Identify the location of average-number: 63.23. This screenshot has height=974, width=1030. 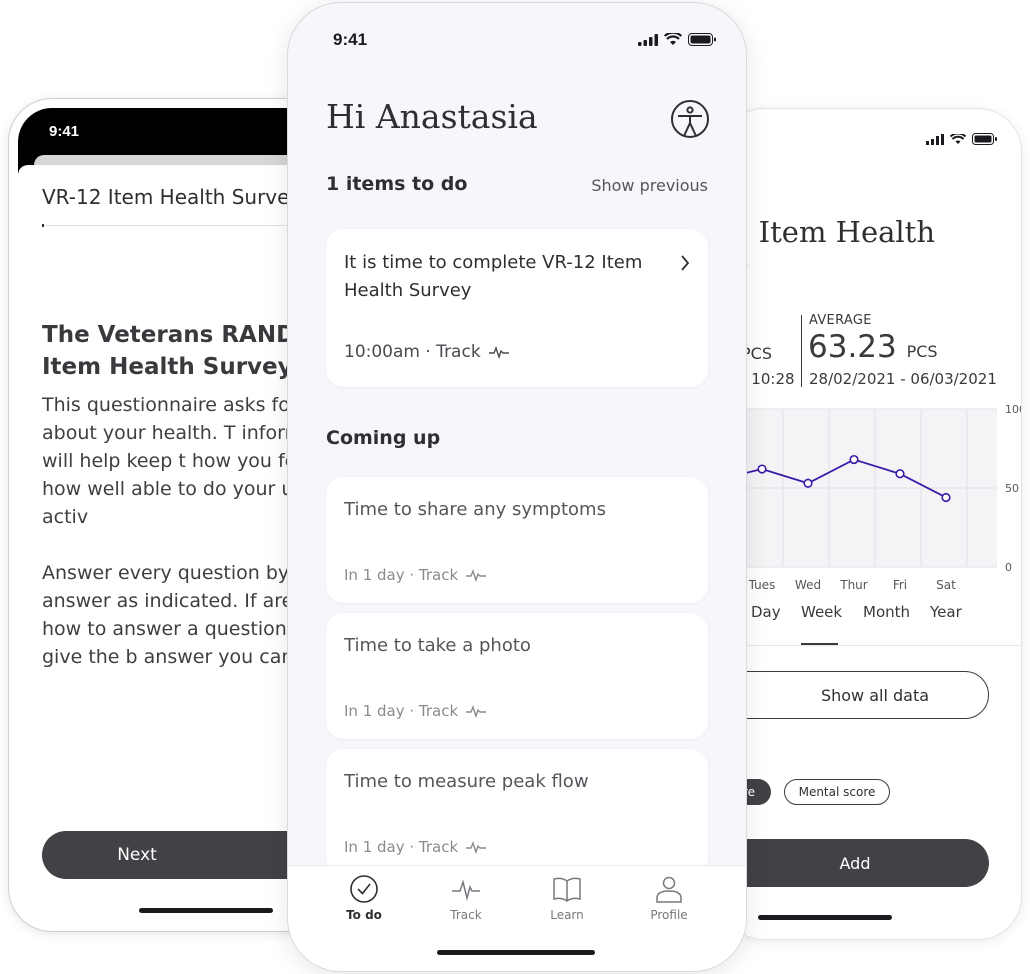
(852, 347).